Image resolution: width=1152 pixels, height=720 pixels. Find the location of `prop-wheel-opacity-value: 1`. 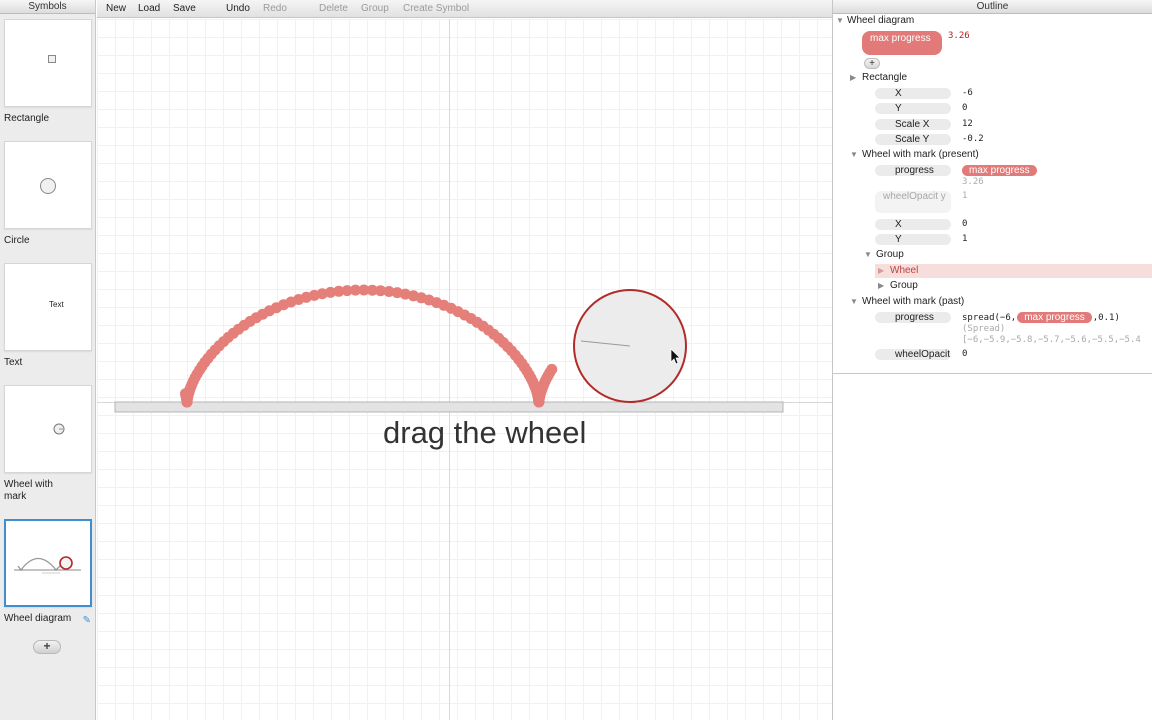

prop-wheel-opacity-value: 1 is located at coordinates (964, 196).